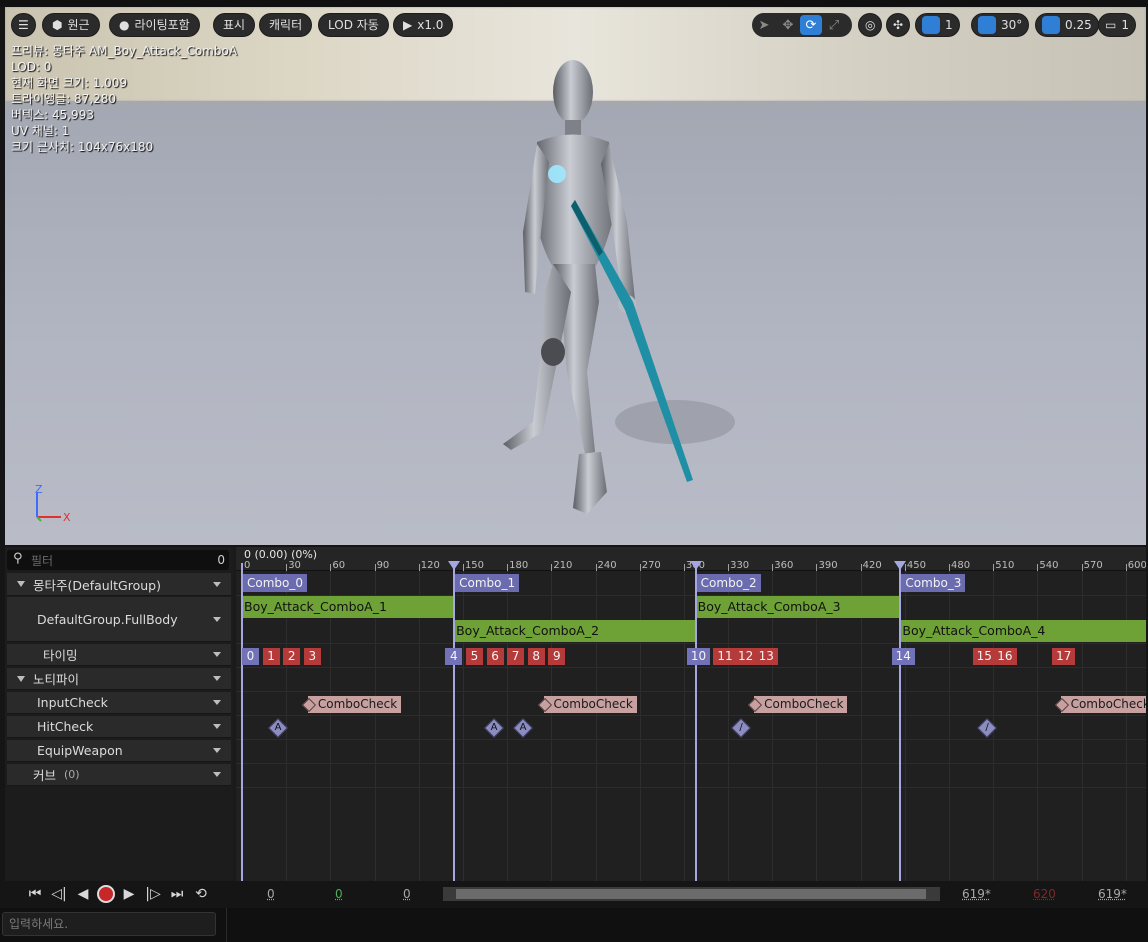 This screenshot has width=1148, height=942. I want to click on timing-marker: 9, so click(557, 656).